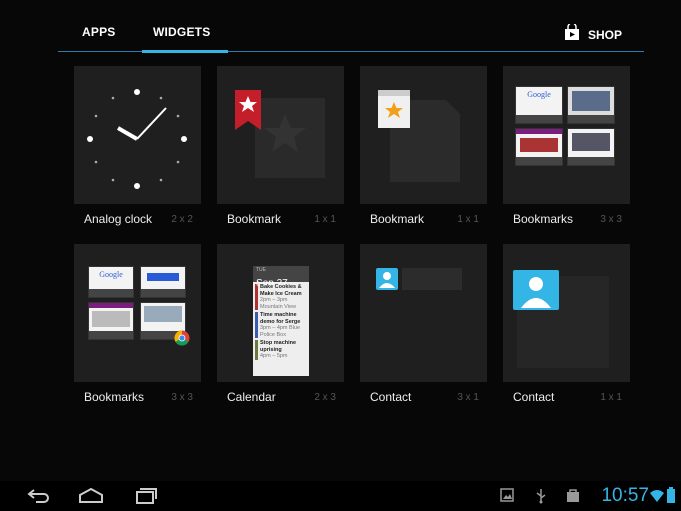  Describe the element at coordinates (281, 290) in the screenshot. I see `event-title: Bake Cookies & Make Ice Cream` at that location.